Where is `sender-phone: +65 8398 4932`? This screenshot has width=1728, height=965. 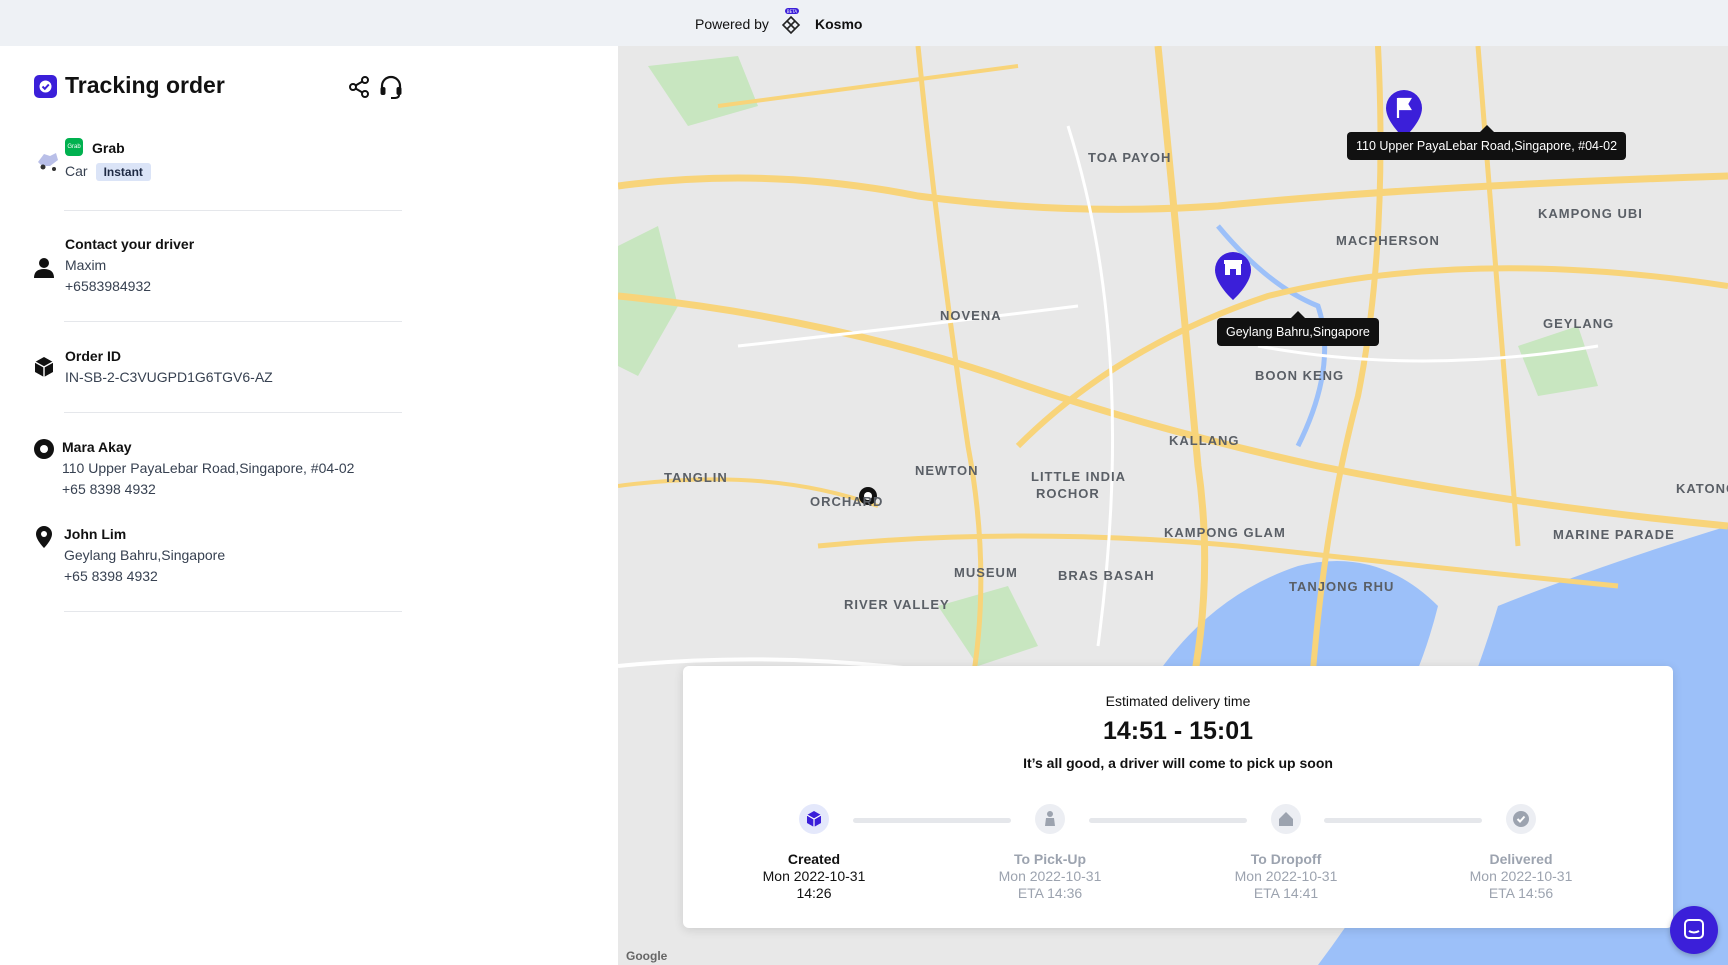
sender-phone: +65 8398 4932 is located at coordinates (109, 489).